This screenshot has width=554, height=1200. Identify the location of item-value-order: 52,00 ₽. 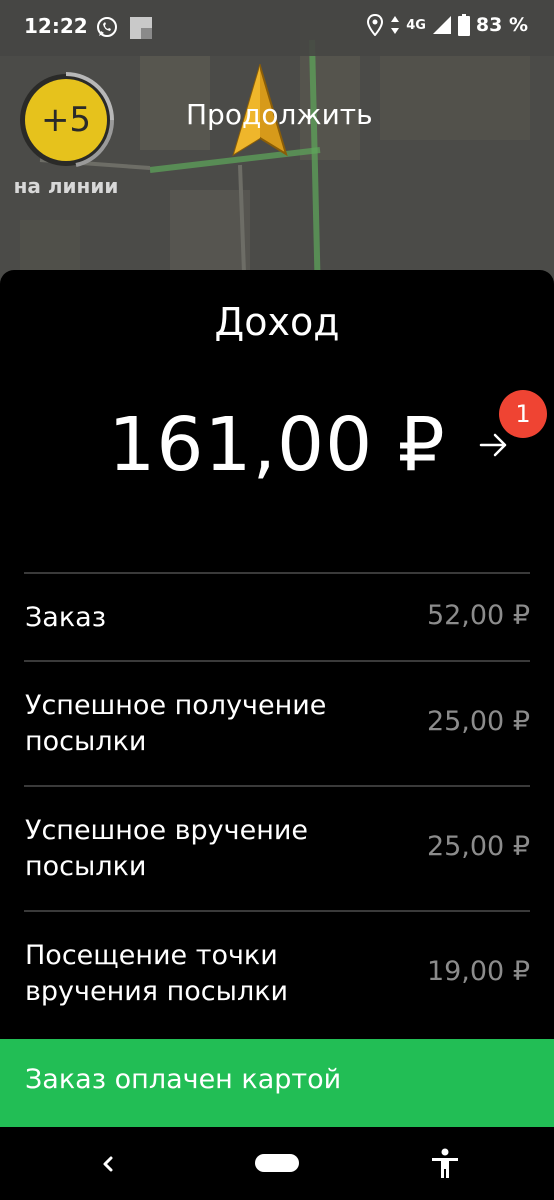
(478, 615).